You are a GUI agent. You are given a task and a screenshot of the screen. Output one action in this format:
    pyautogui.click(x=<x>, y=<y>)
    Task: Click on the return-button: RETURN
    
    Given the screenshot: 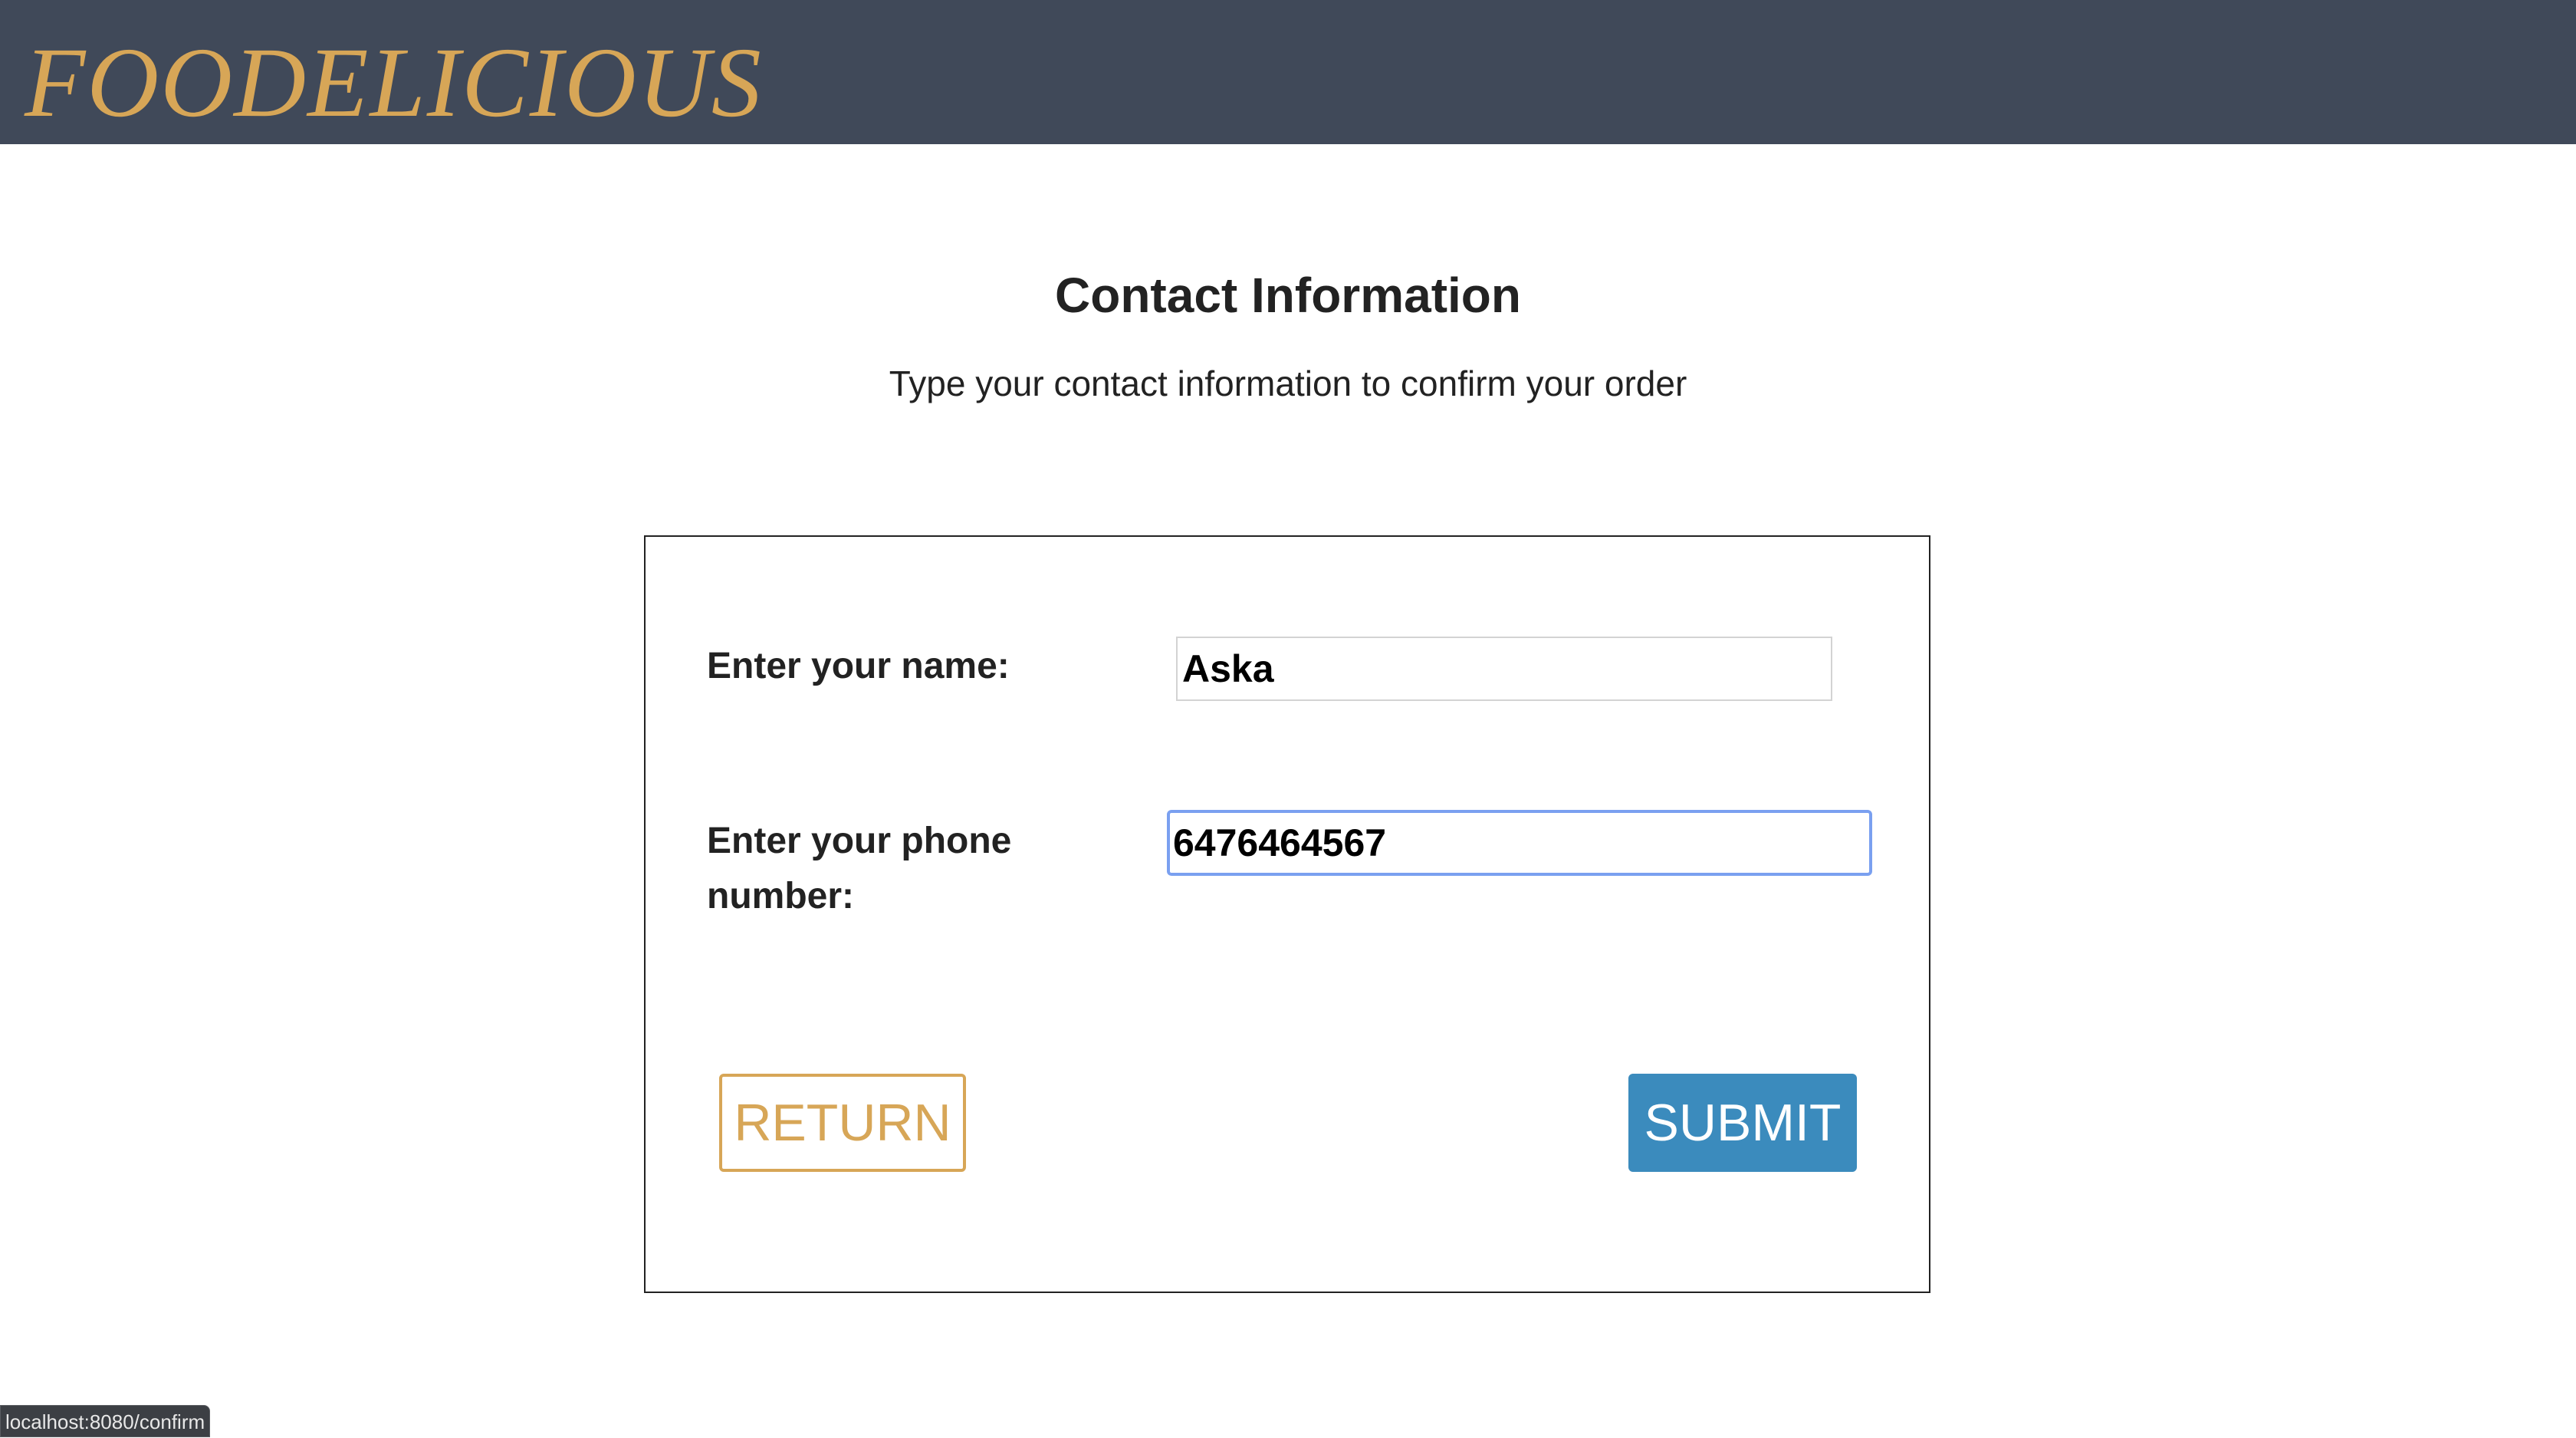 What is the action you would take?
    pyautogui.click(x=843, y=1123)
    